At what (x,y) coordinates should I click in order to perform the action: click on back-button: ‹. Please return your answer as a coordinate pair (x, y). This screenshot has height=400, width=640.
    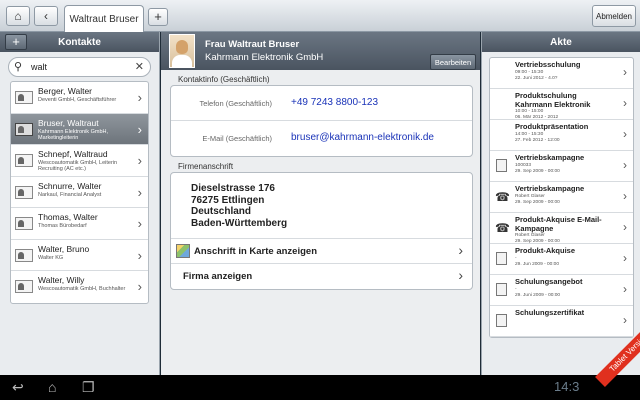
    Looking at the image, I should click on (46, 16).